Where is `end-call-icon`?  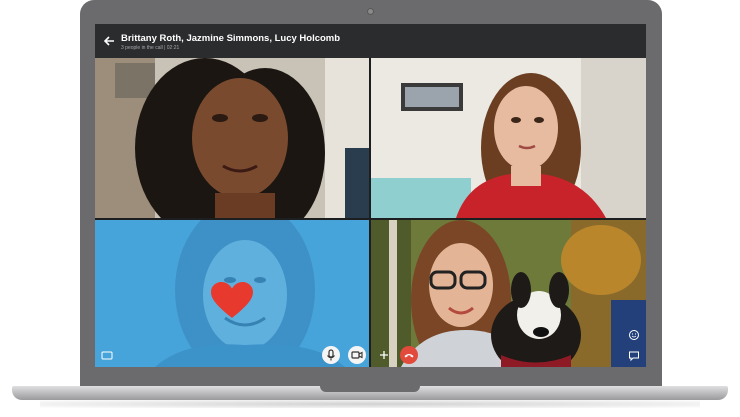
end-call-icon is located at coordinates (409, 356).